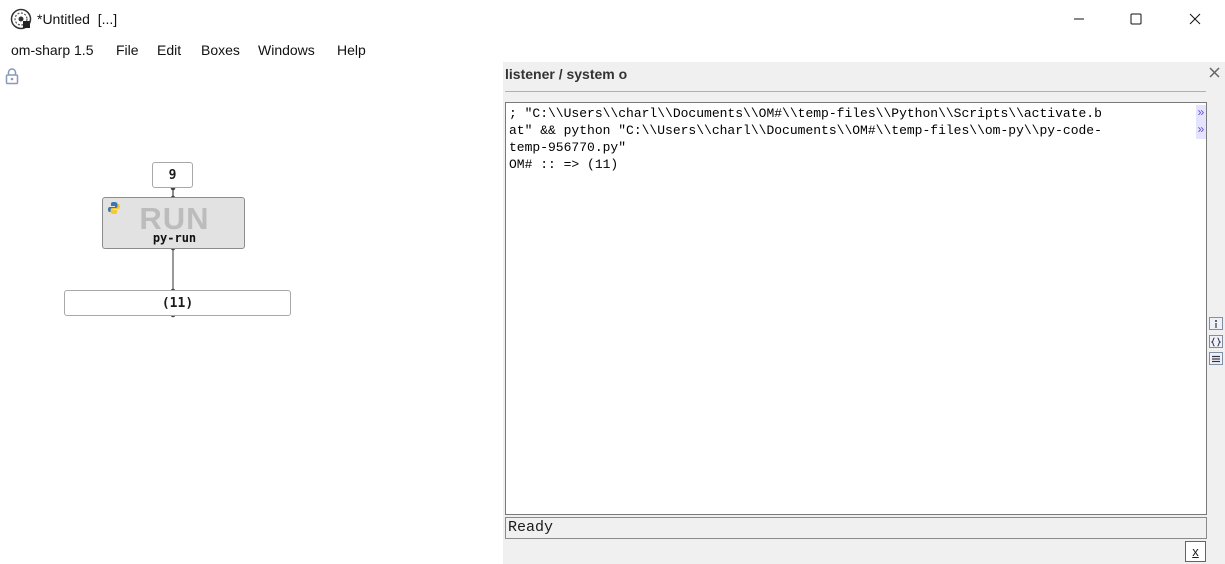 This screenshot has width=1225, height=564. I want to click on menu-help: Help, so click(351, 50).